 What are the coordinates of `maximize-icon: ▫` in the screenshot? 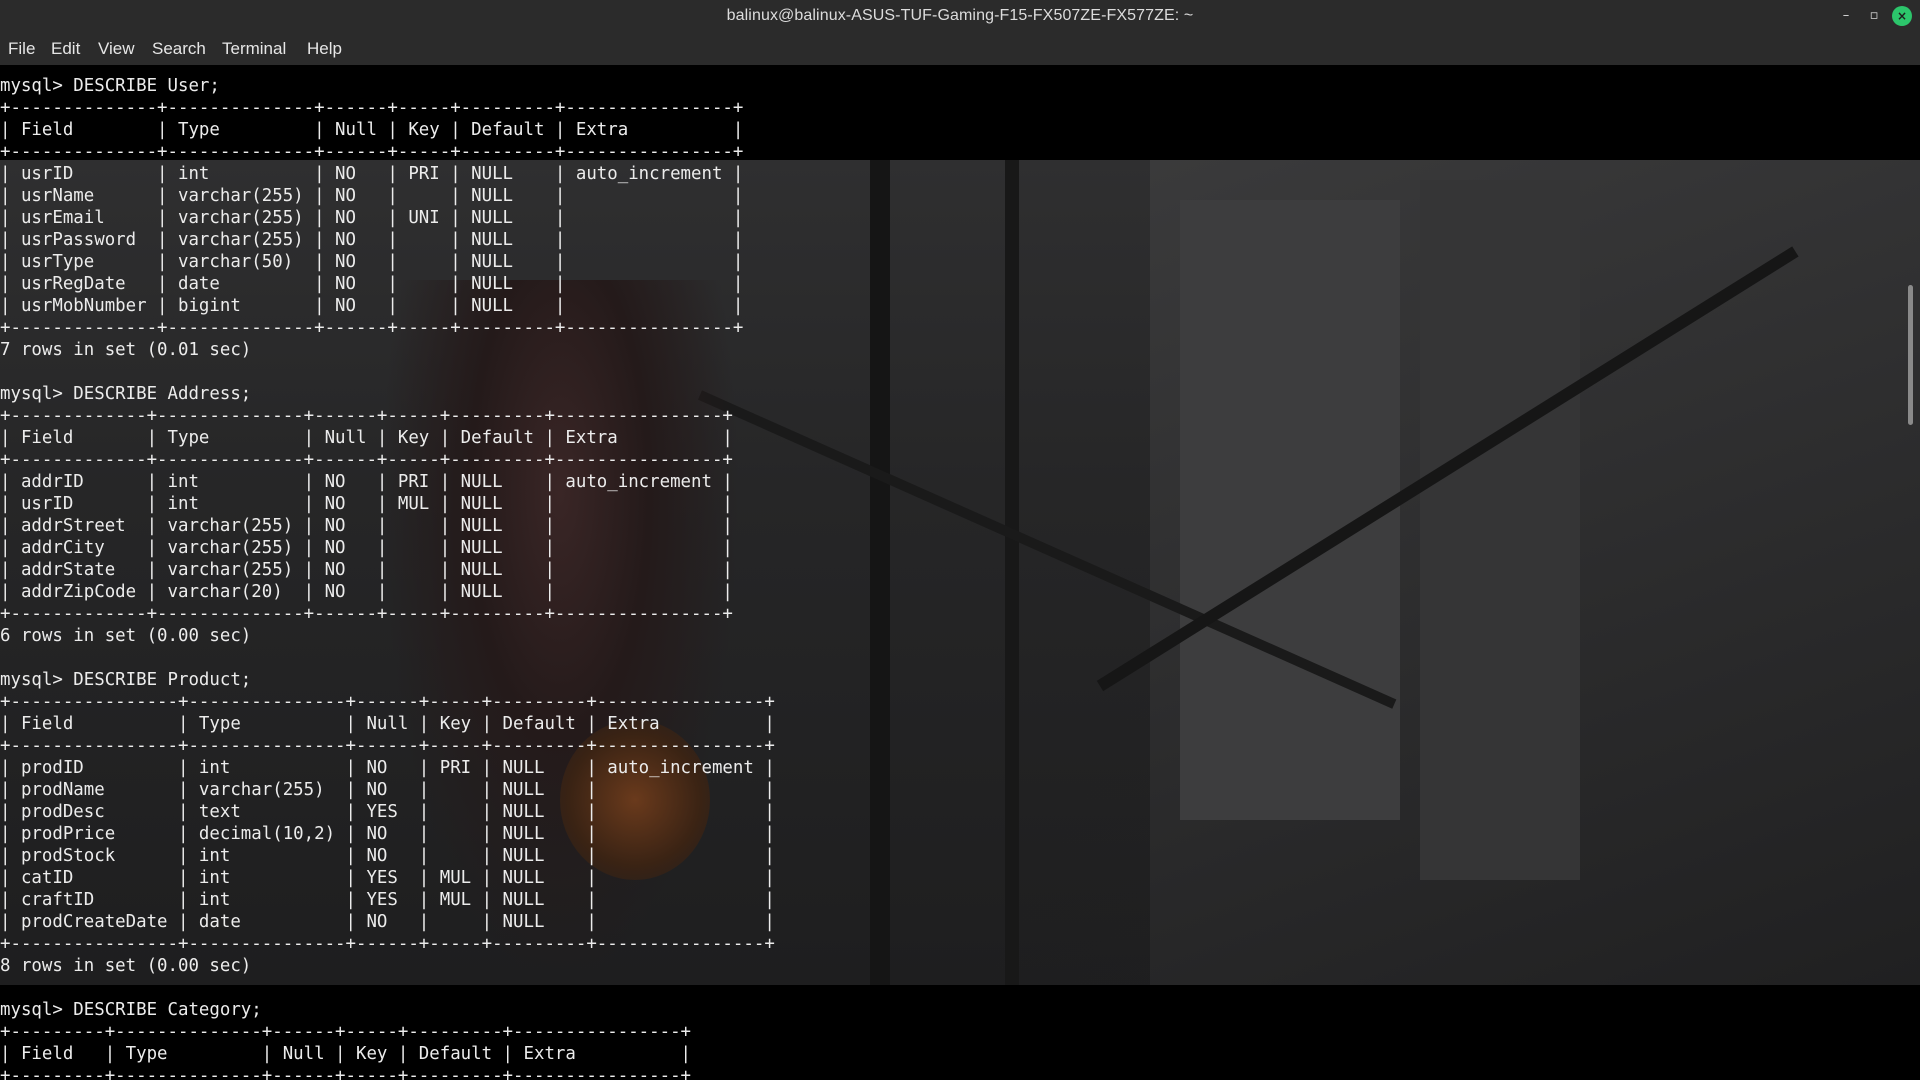 It's located at (1874, 16).